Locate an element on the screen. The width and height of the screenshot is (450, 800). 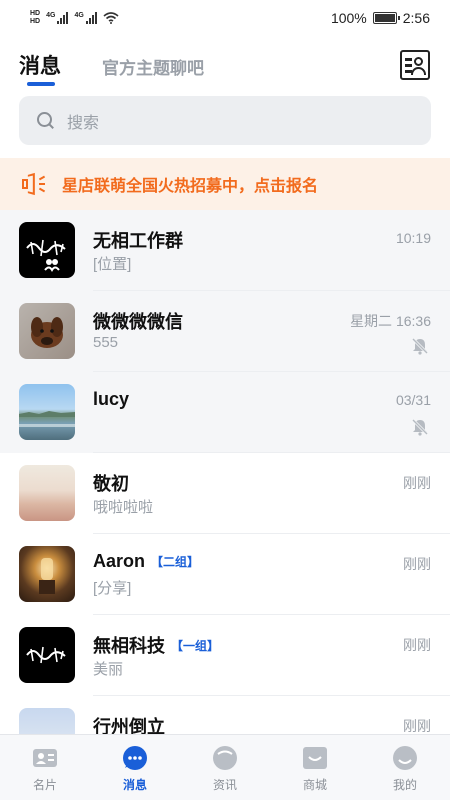
lamp-photo-avatar is located at coordinates (47, 574).